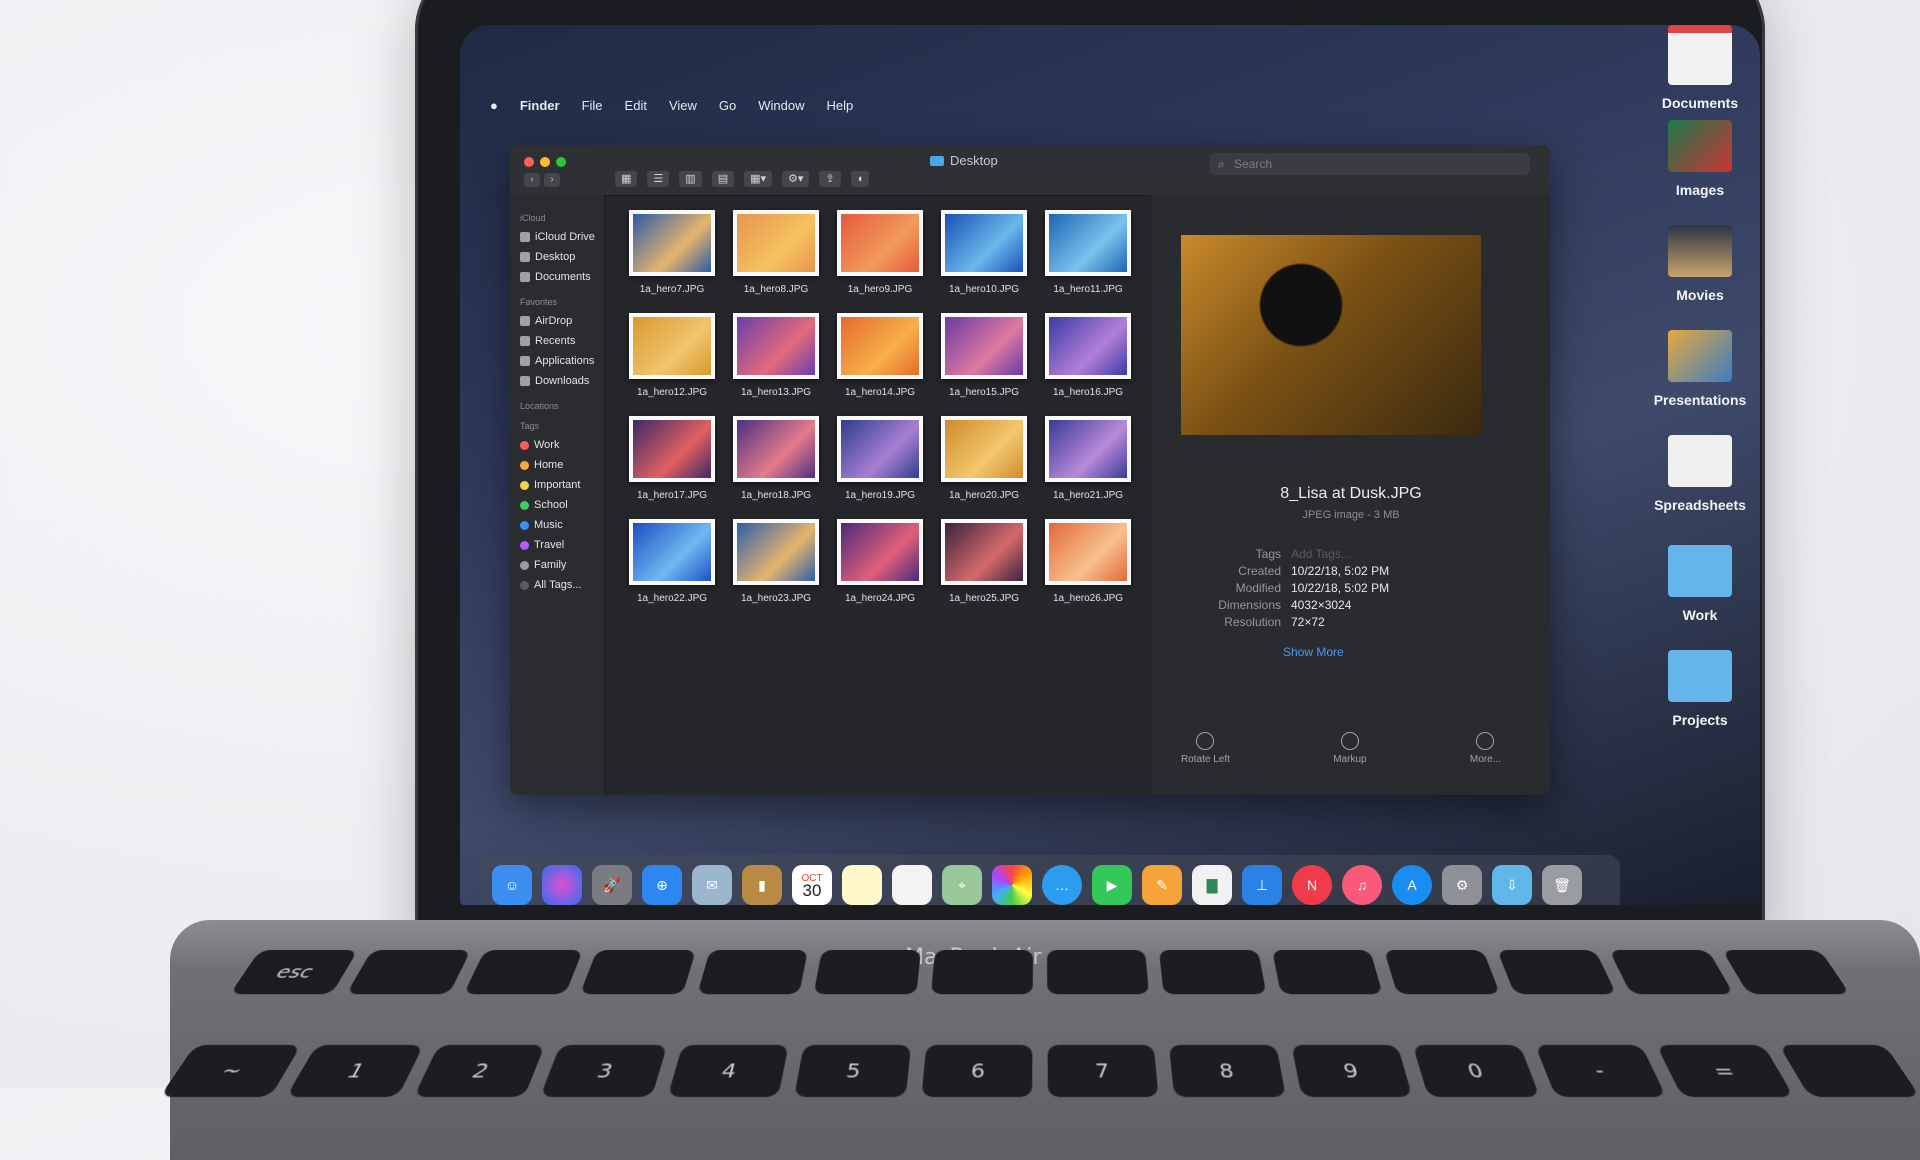  I want to click on back-button: ‹, so click(532, 180).